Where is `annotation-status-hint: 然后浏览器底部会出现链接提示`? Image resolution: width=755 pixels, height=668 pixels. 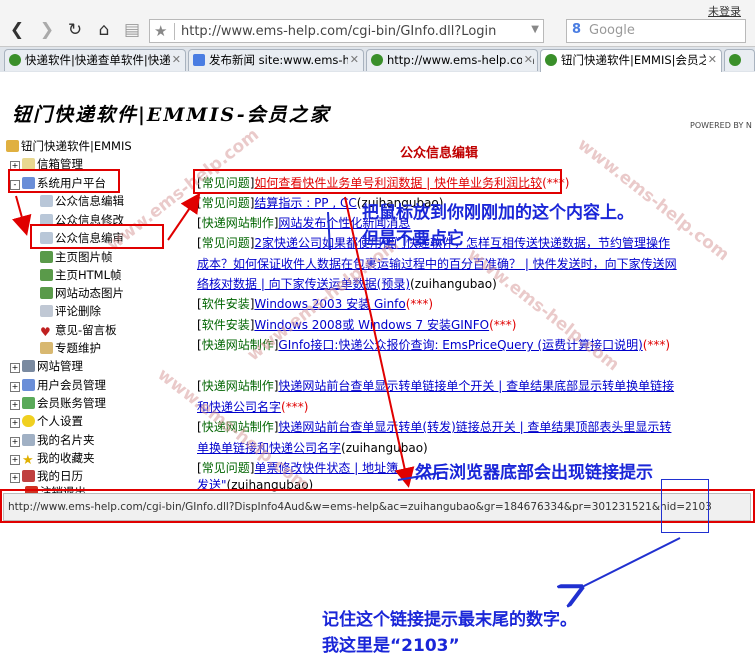 annotation-status-hint: 然后浏览器底部会出现链接提示 is located at coordinates (534, 473).